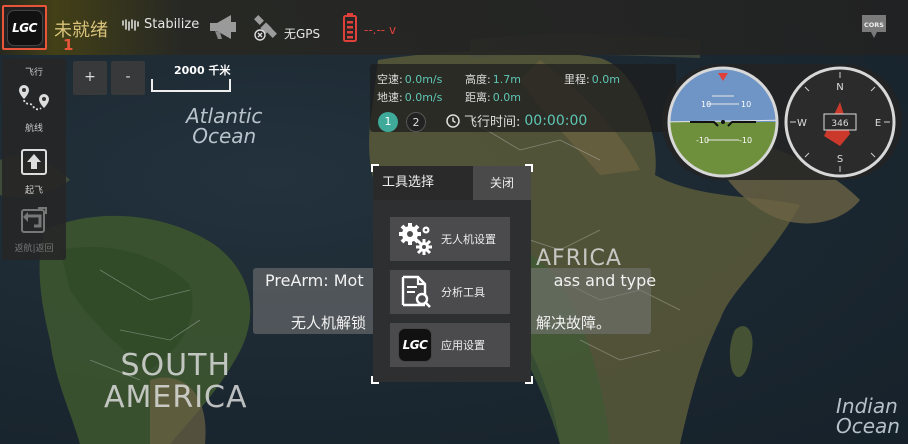 The height and width of the screenshot is (444, 908). What do you see at coordinates (172, 24) in the screenshot?
I see `flight-mode-label: Stabilize` at bounding box center [172, 24].